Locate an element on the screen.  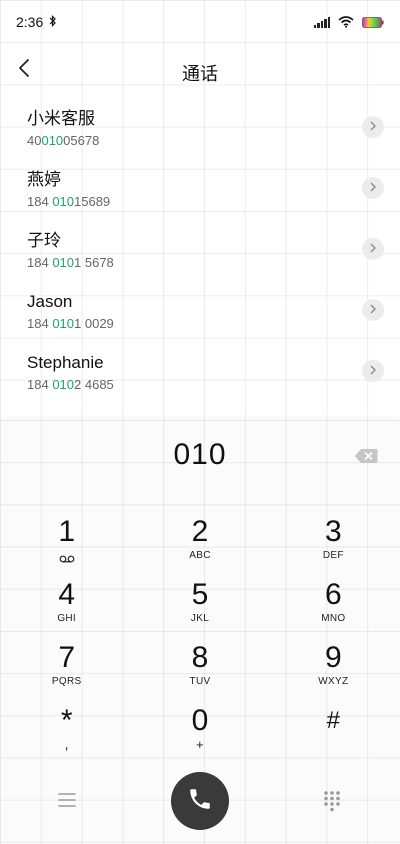
contact-name: 小米客服 is located at coordinates (61, 118).